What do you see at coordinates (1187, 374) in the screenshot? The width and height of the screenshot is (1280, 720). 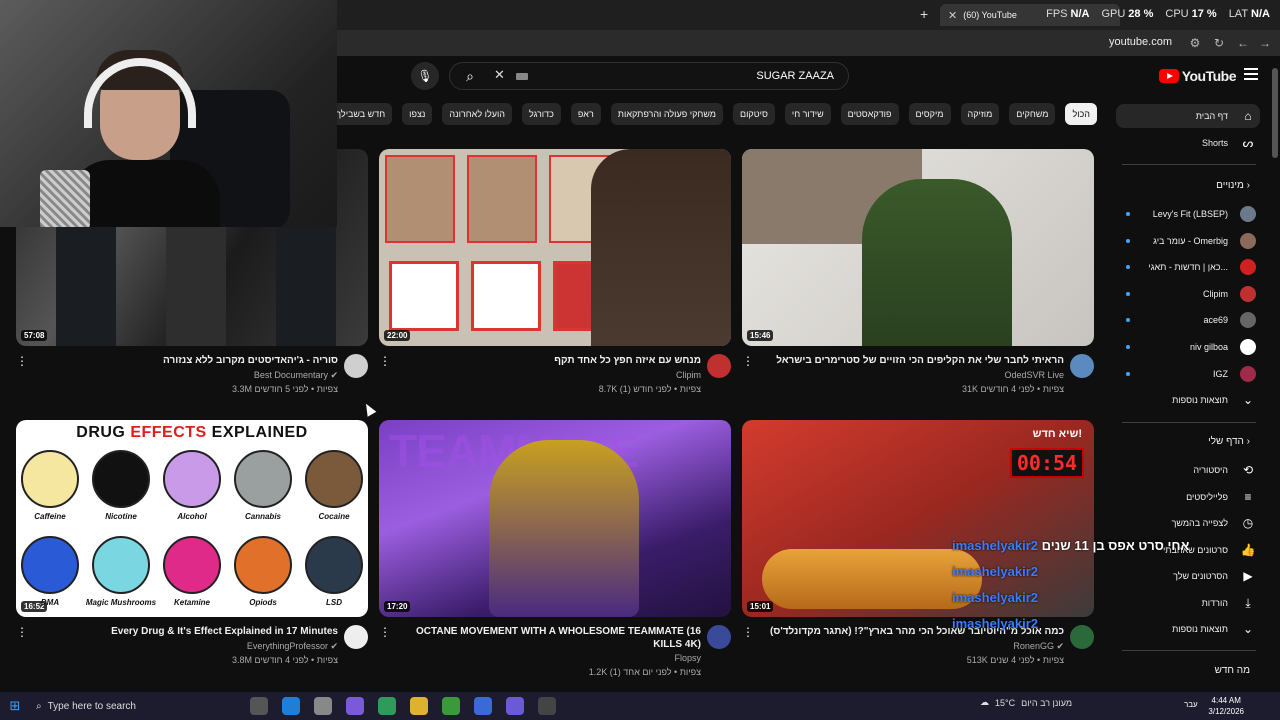 I see `sidebar-item-subscription: IGZ` at bounding box center [1187, 374].